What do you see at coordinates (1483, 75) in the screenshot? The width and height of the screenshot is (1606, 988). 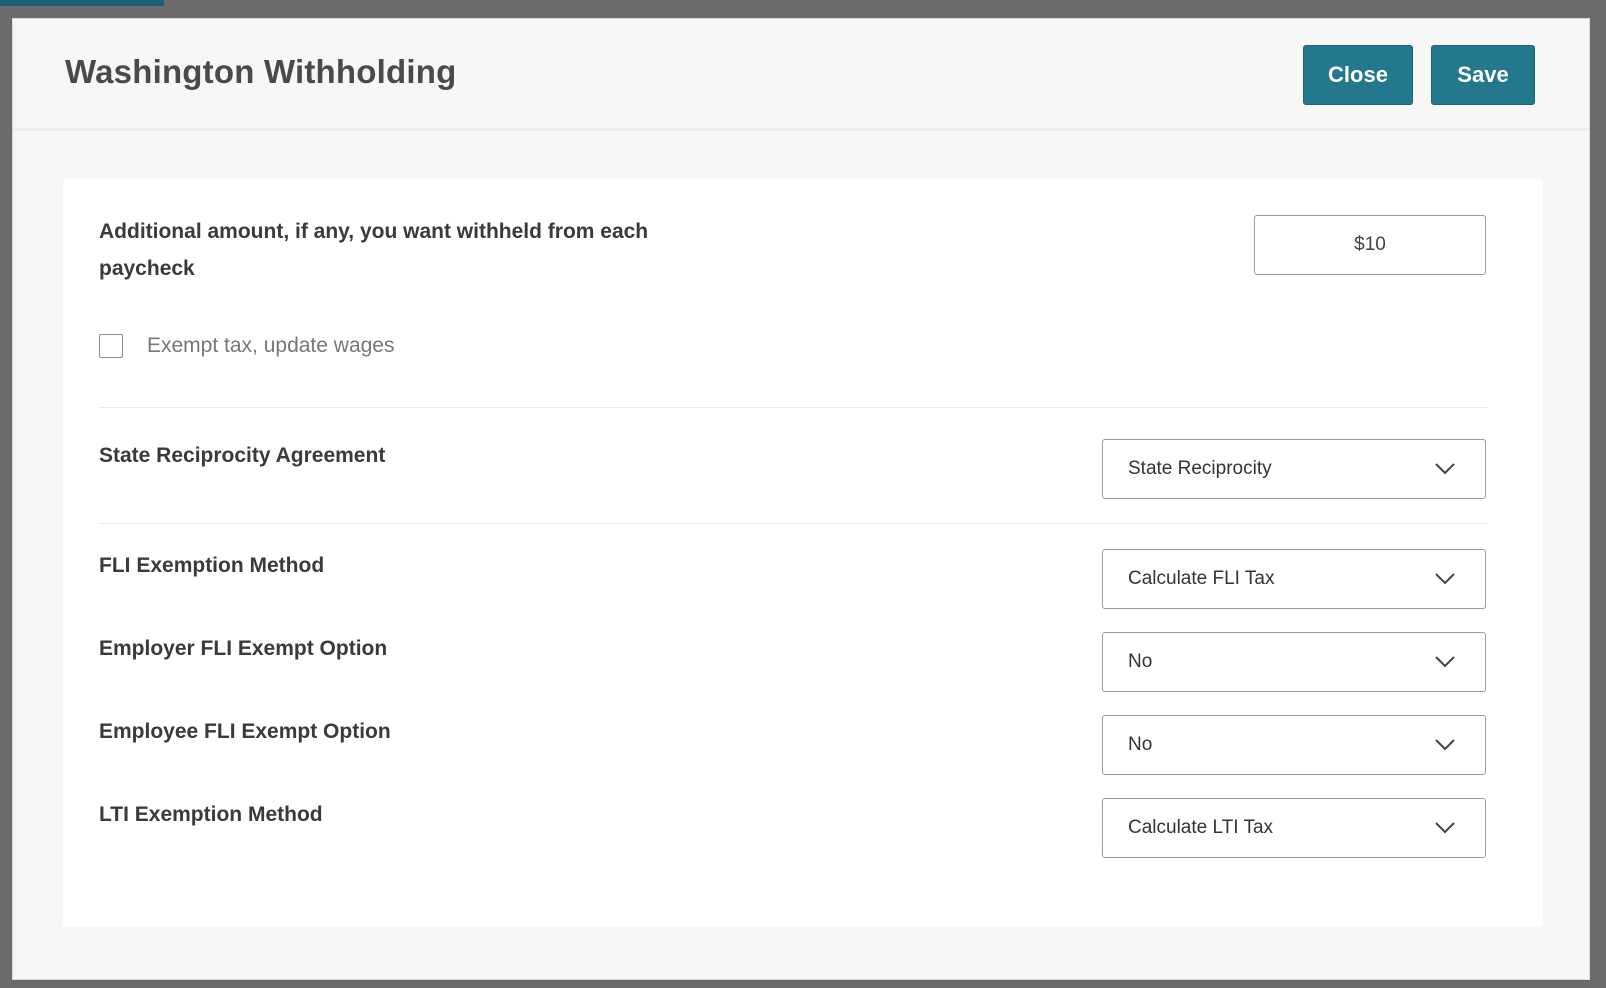 I see `save-button: Save` at bounding box center [1483, 75].